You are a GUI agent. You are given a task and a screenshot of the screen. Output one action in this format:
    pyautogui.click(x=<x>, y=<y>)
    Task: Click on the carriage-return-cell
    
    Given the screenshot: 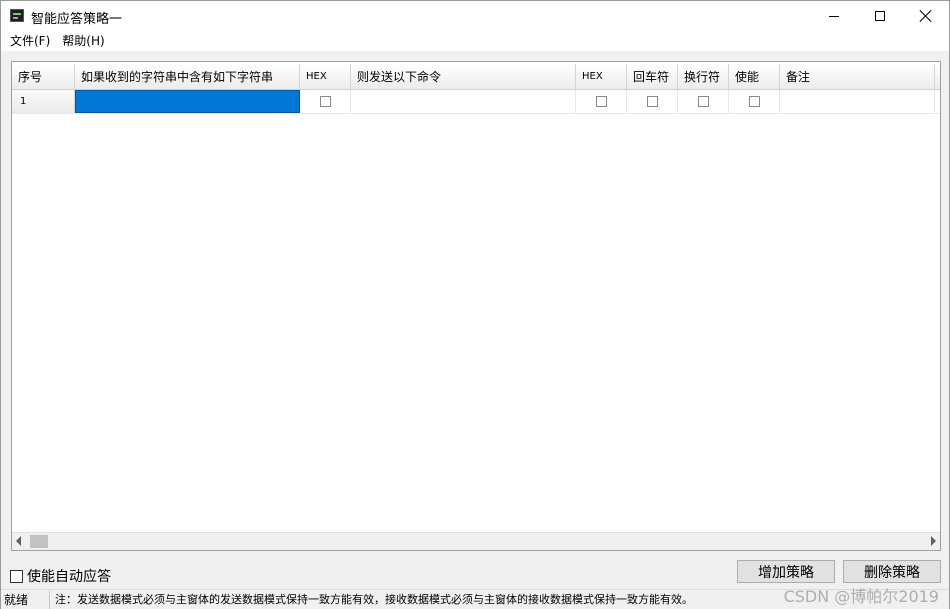 What is the action you would take?
    pyautogui.click(x=652, y=101)
    